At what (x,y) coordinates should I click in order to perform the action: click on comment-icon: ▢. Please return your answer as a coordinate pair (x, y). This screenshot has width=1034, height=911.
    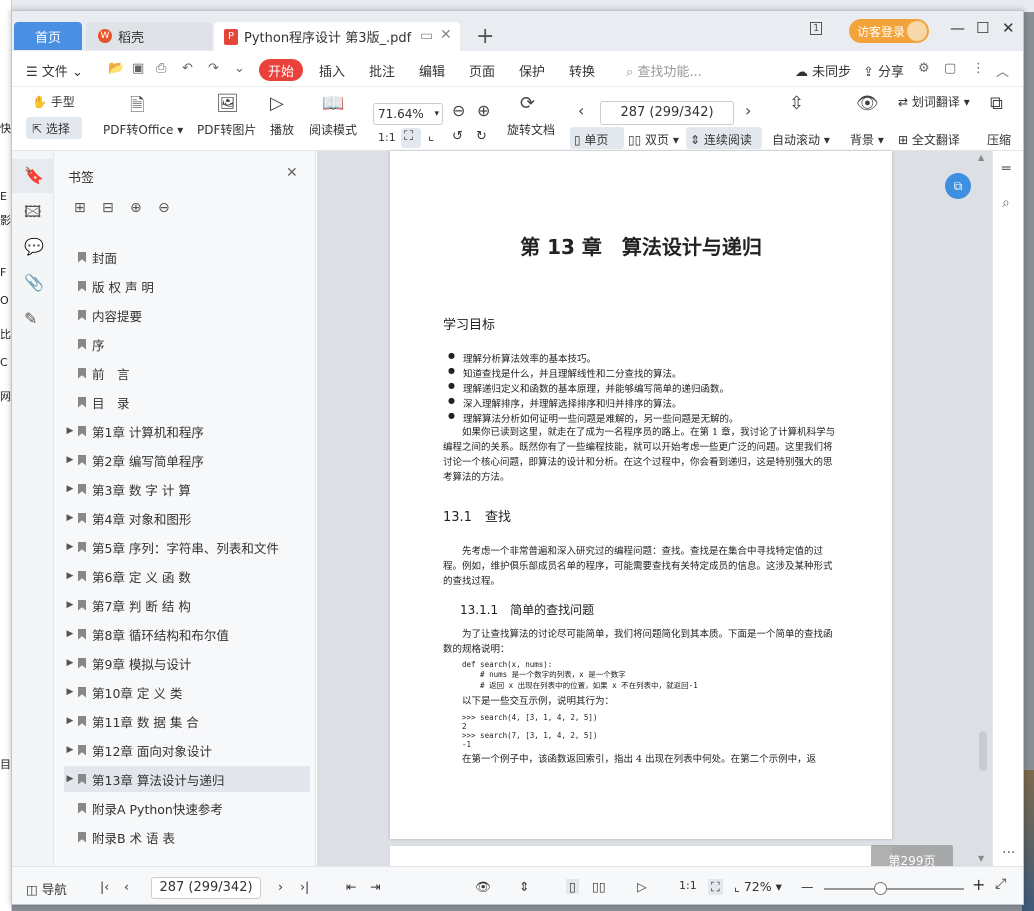
    Looking at the image, I should click on (950, 68).